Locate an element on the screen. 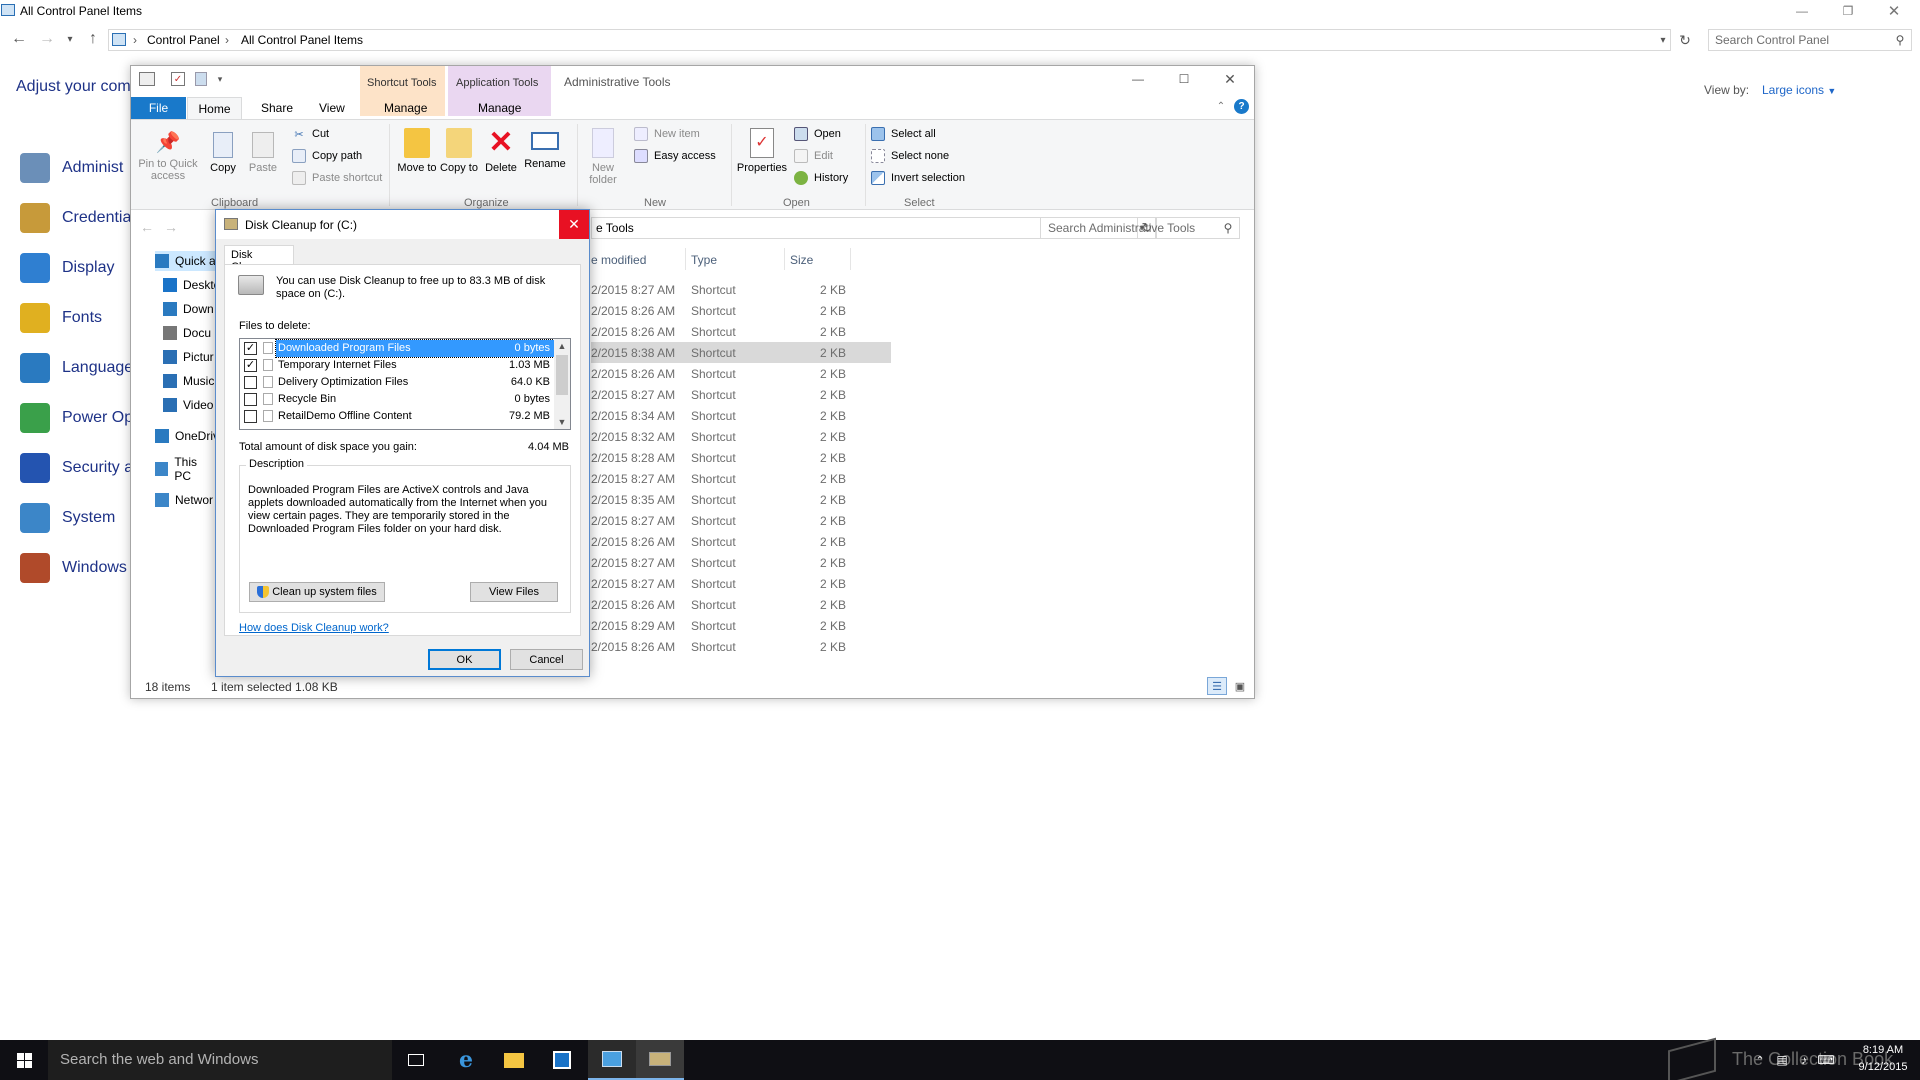 This screenshot has width=1920, height=1080. control-panel-taskbar-button is located at coordinates (612, 1060).